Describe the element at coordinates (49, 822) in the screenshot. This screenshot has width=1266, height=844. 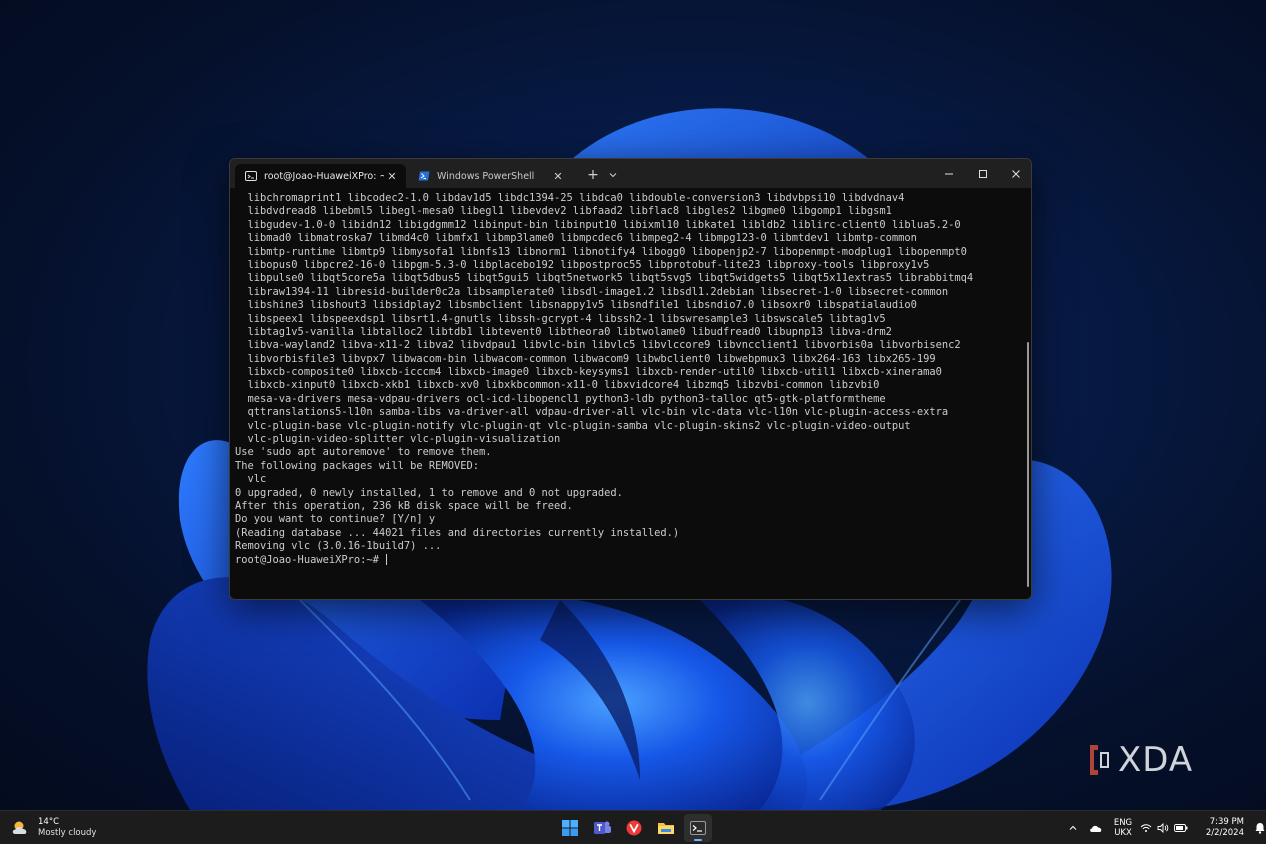
I see `weather-temperature: 14°C` at that location.